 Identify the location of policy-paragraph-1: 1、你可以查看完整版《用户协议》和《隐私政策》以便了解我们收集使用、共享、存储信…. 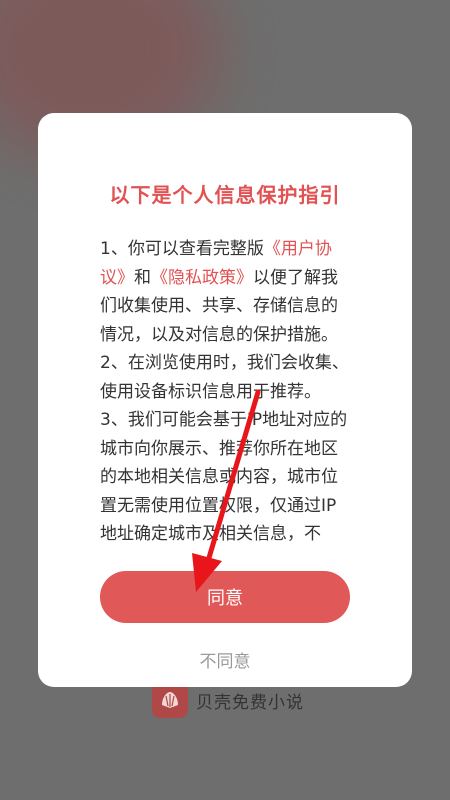
(226, 292).